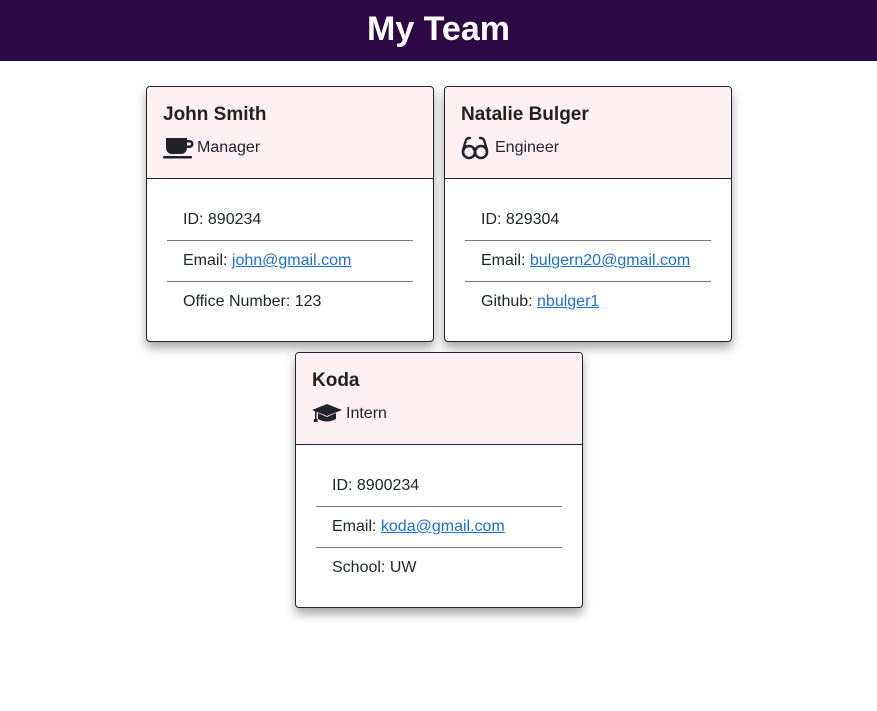  Describe the element at coordinates (222, 219) in the screenshot. I see `id-text: ID: 890234` at that location.